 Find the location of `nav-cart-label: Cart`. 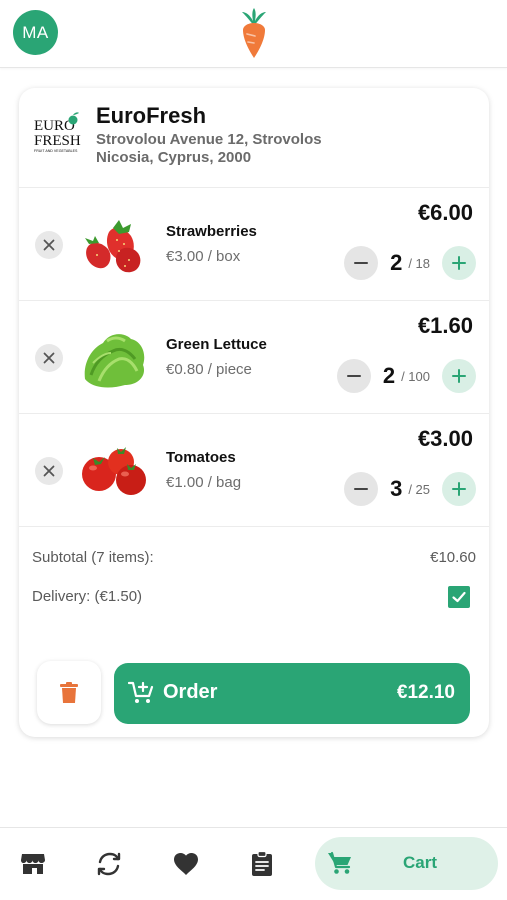

nav-cart-label: Cart is located at coordinates (420, 862).